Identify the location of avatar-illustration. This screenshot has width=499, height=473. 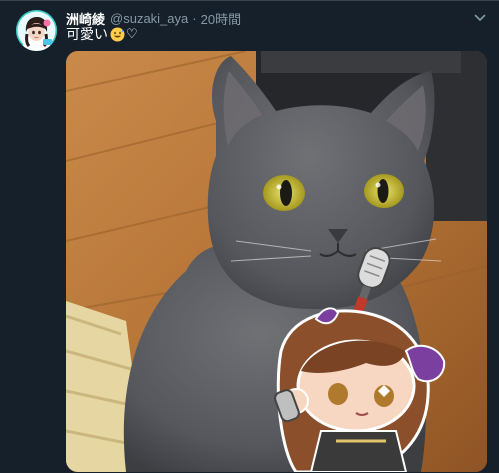
(36, 30).